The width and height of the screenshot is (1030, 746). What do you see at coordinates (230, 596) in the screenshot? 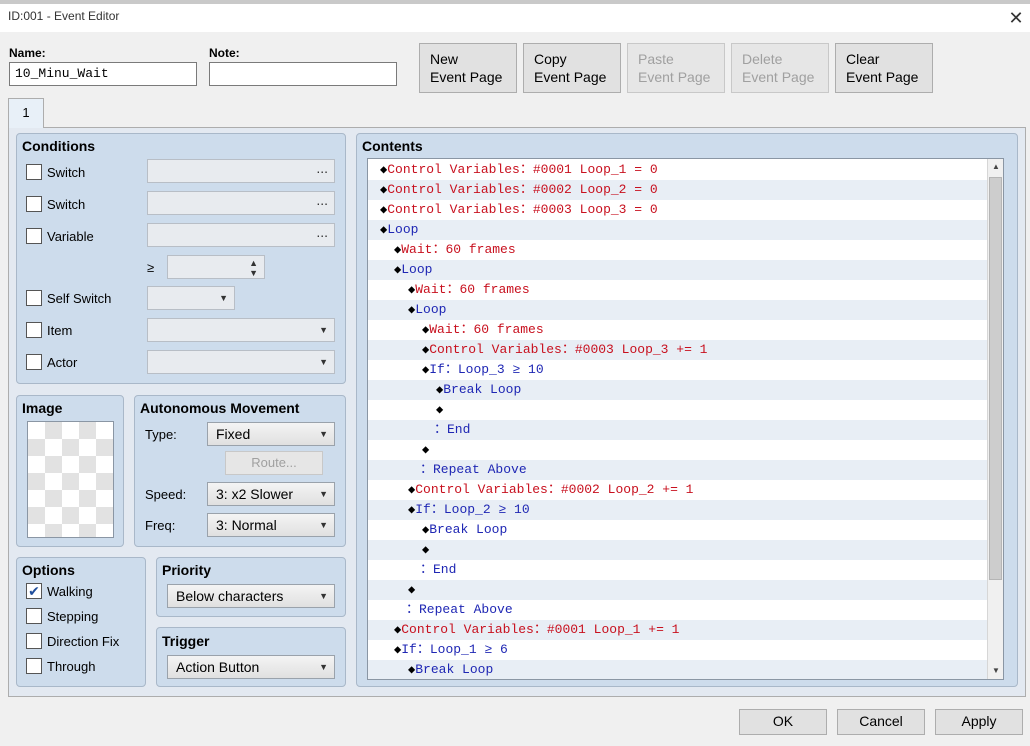
I see `priority-value: Below characters` at bounding box center [230, 596].